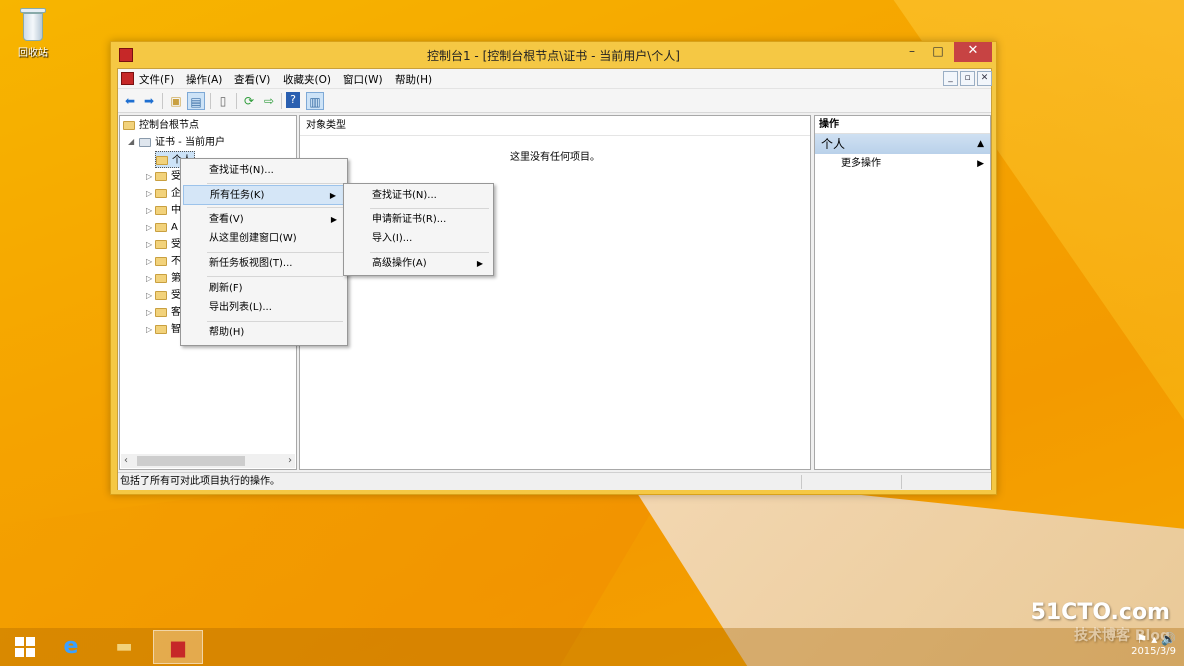  I want to click on show-hide-tree-icon: ▤, so click(196, 101).